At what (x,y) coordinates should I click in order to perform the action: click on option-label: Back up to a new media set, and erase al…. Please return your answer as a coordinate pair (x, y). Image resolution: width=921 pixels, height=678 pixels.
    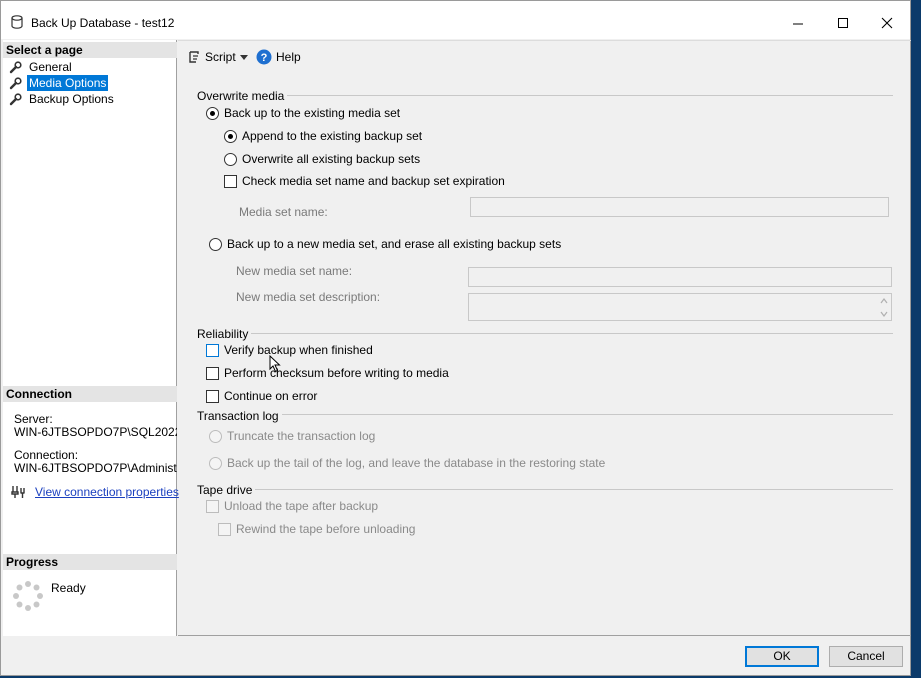
    Looking at the image, I should click on (394, 244).